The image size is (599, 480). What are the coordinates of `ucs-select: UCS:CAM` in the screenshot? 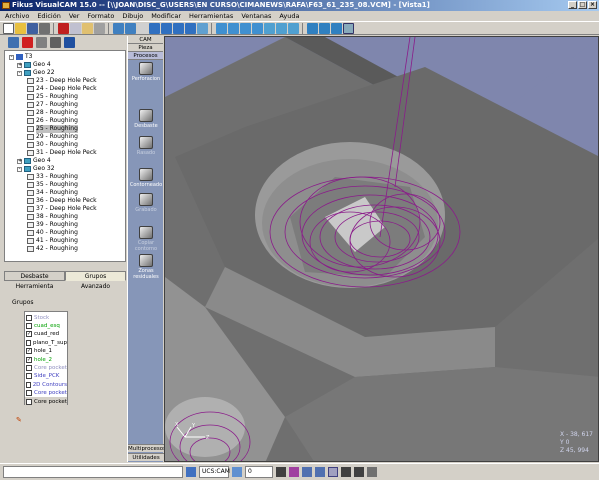 It's located at (214, 472).